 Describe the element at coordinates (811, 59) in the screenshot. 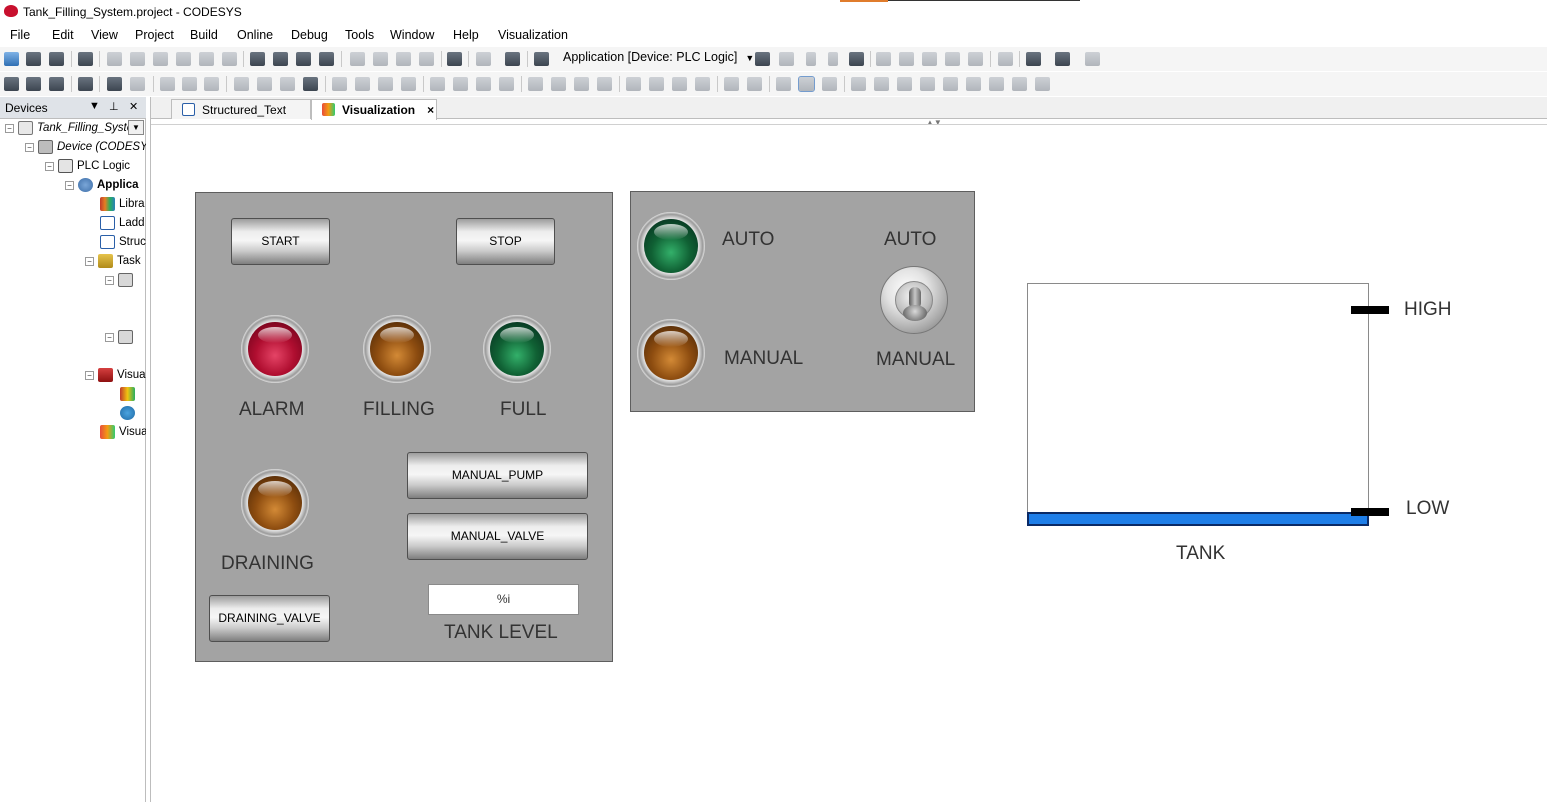

I see `start-icon` at that location.